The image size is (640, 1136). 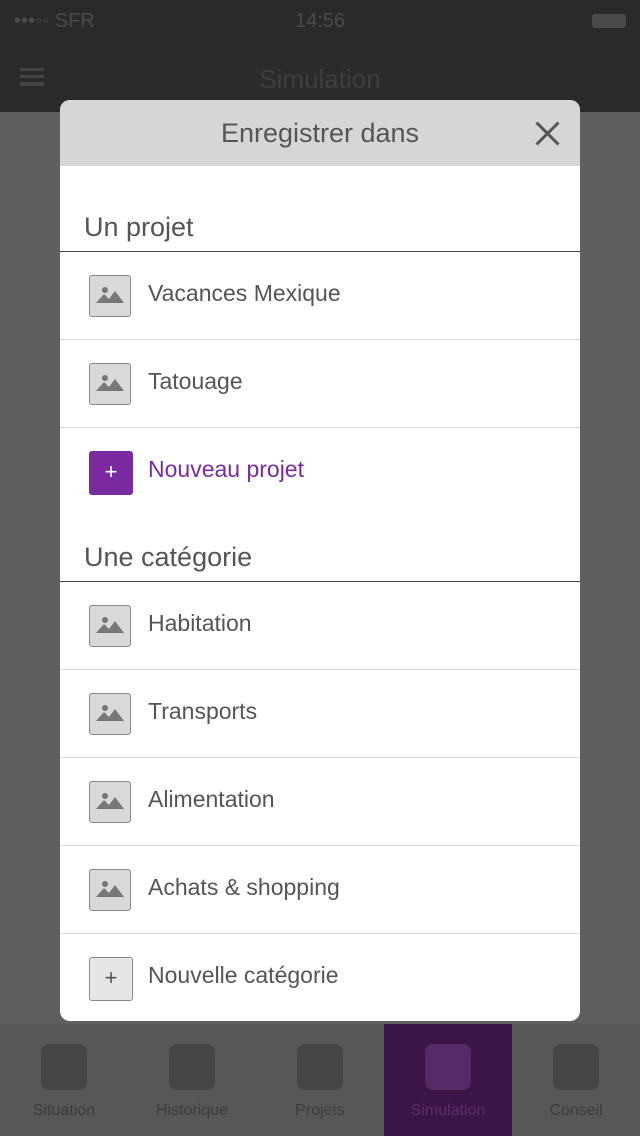 I want to click on new-project-label: Nouveau projet, so click(x=226, y=469).